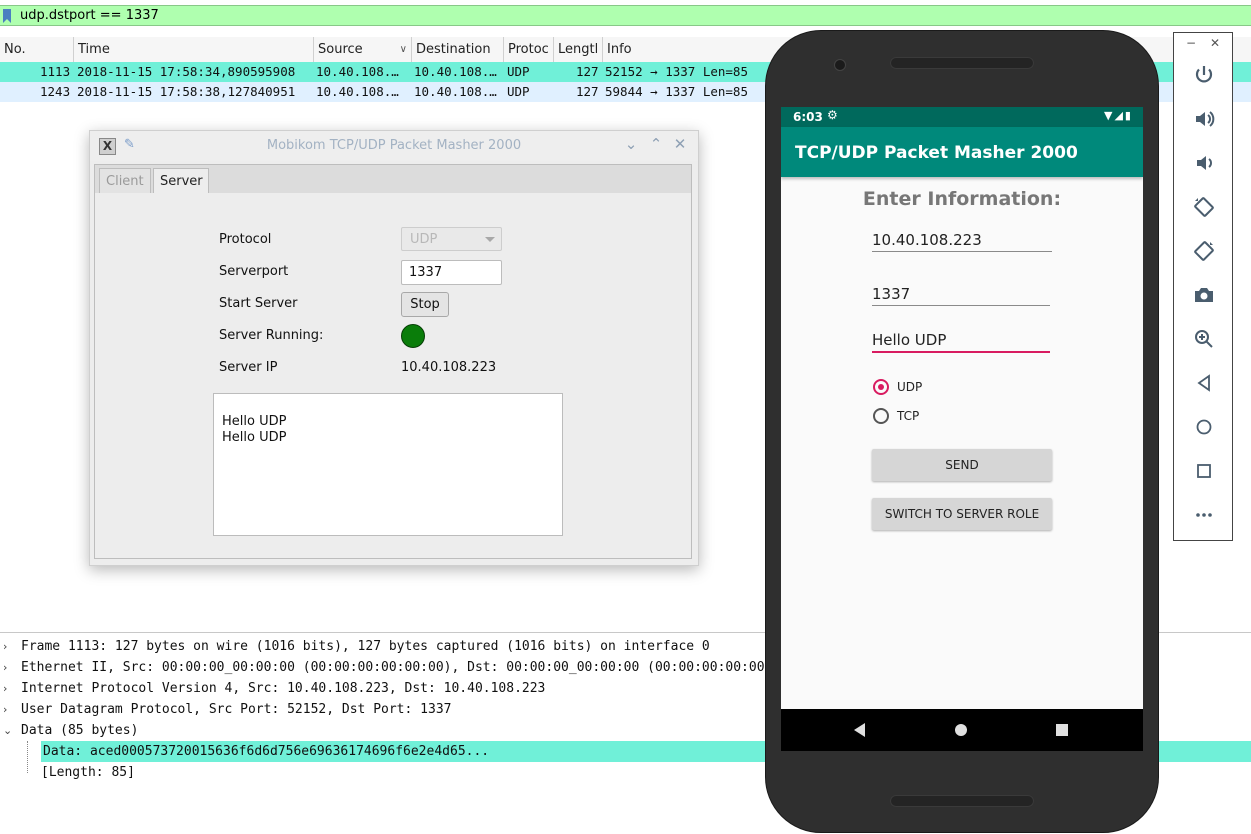 This screenshot has width=1251, height=834. What do you see at coordinates (881, 416) in the screenshot?
I see `tcp-radio` at bounding box center [881, 416].